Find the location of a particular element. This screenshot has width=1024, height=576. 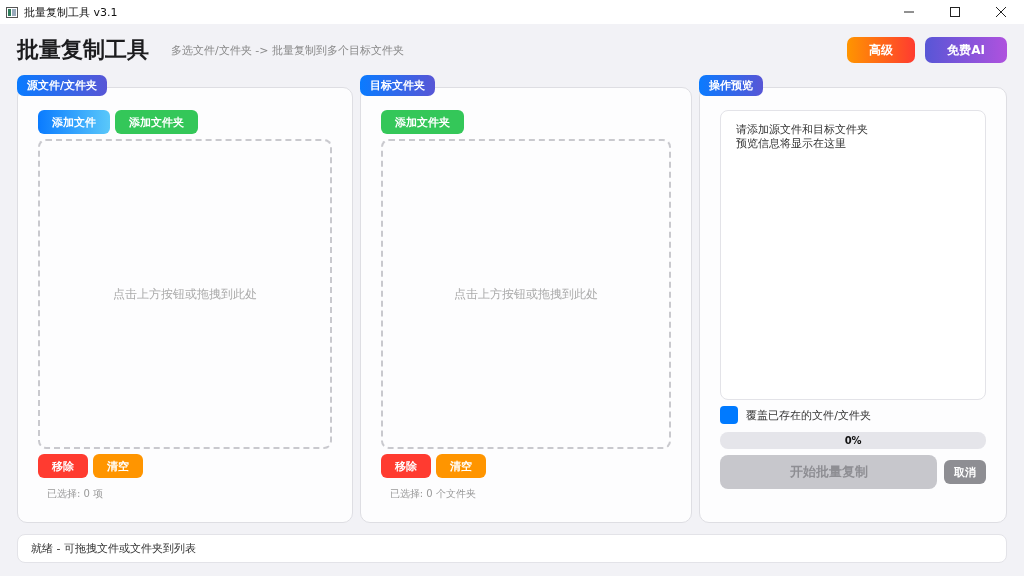

overwrite-checkbox is located at coordinates (729, 415).